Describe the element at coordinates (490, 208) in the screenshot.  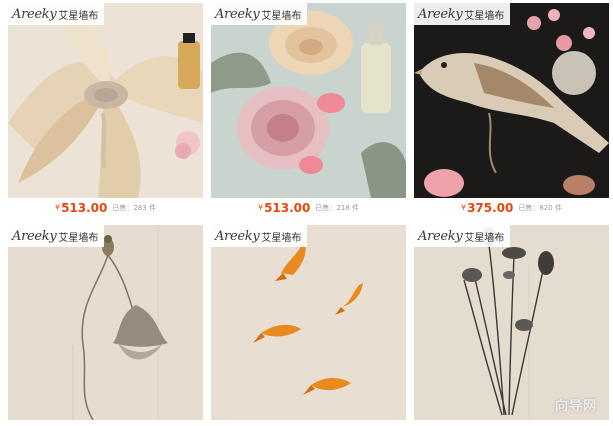
I see `price: 375.00` at that location.